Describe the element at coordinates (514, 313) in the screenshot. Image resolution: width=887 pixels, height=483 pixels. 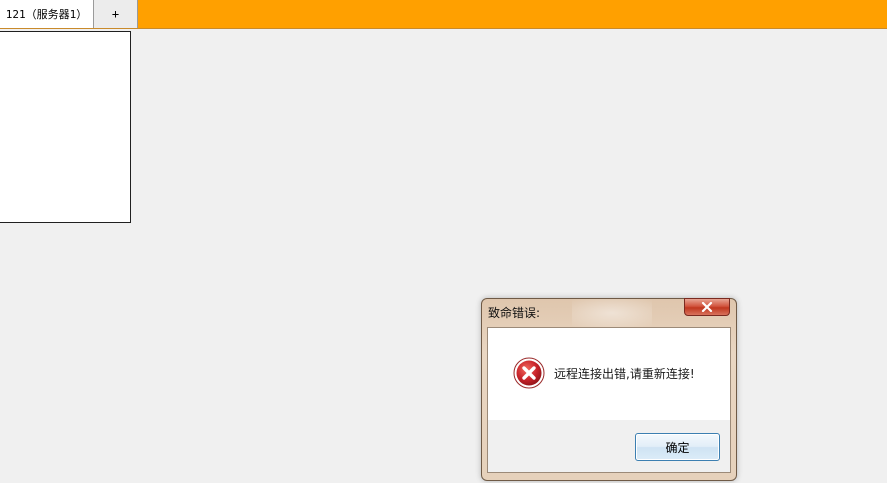
I see `dialog-title: 致命错误:` at that location.